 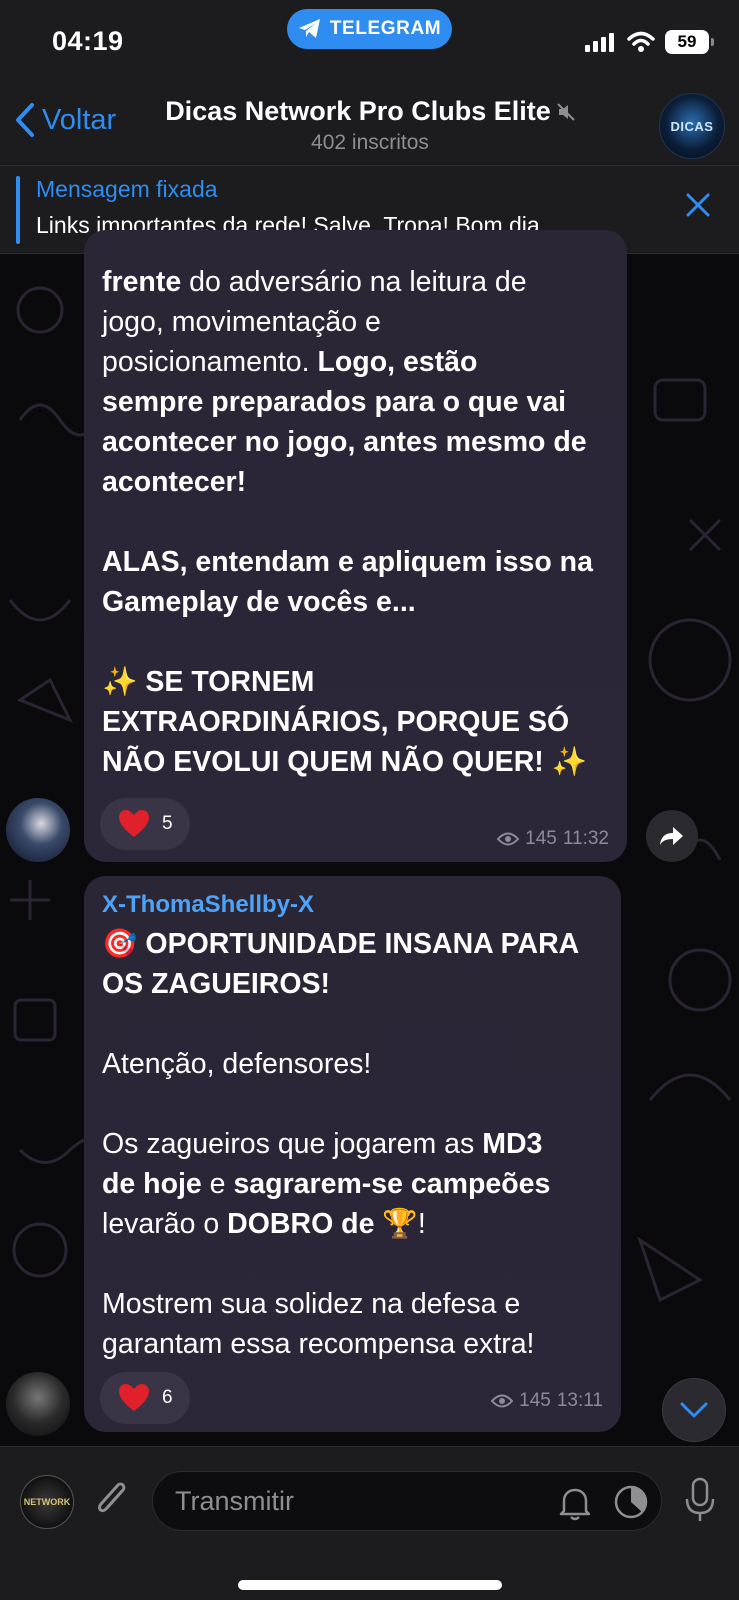 I want to click on send-as-avatar-text: NETWORK, so click(x=47, y=1502).